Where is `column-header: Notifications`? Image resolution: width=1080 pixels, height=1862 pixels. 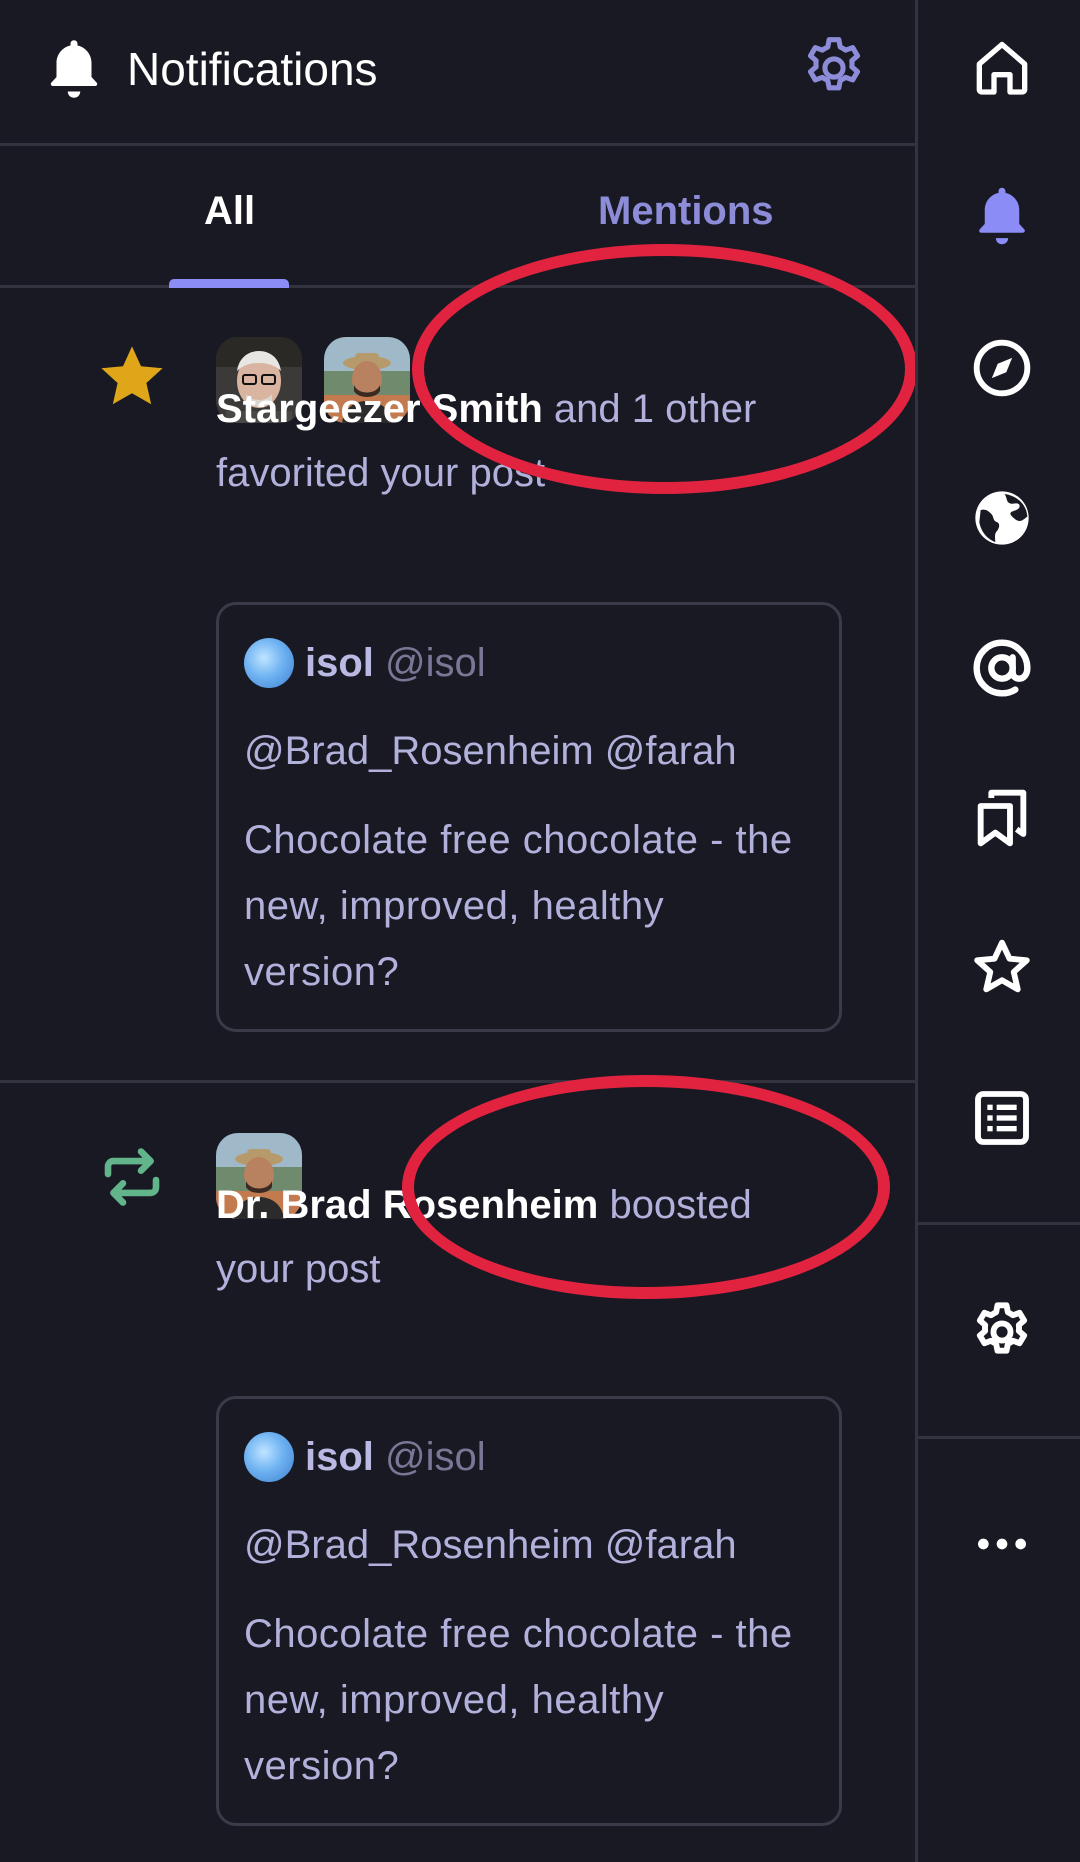
column-header: Notifications is located at coordinates (457, 73).